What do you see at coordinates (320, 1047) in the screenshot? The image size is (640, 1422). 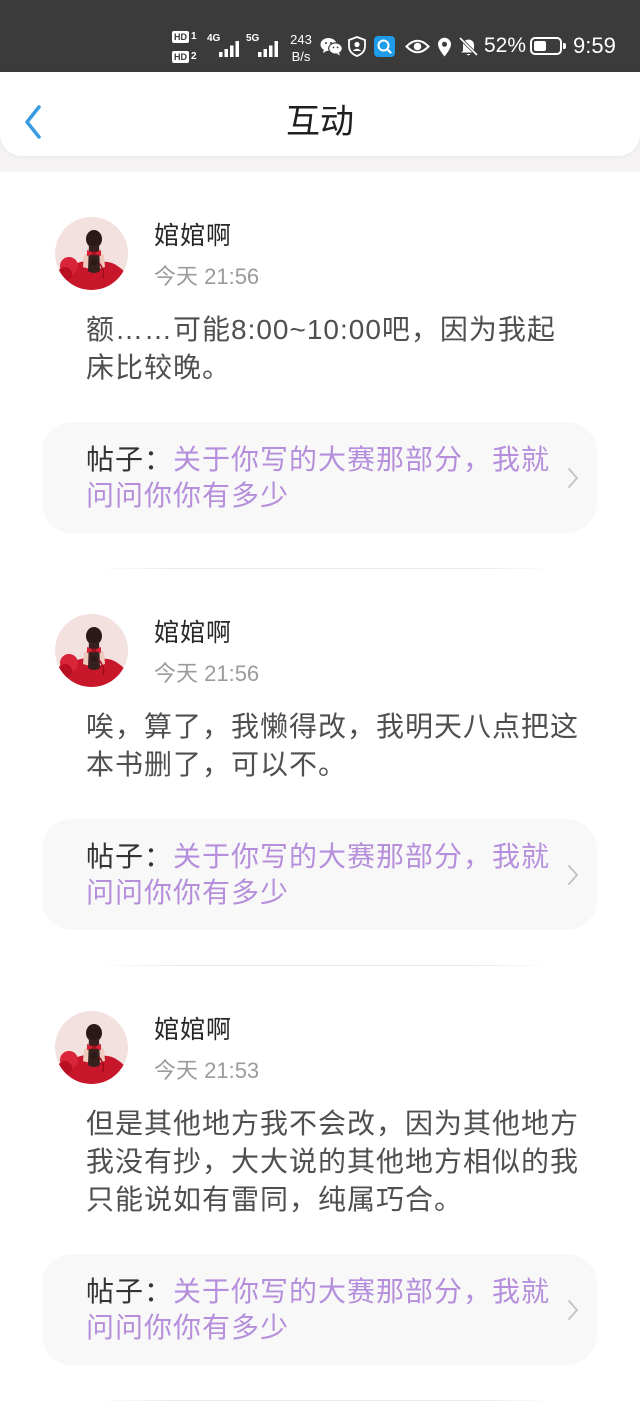 I see `comment-header: 婠婠啊 今天 21:53` at bounding box center [320, 1047].